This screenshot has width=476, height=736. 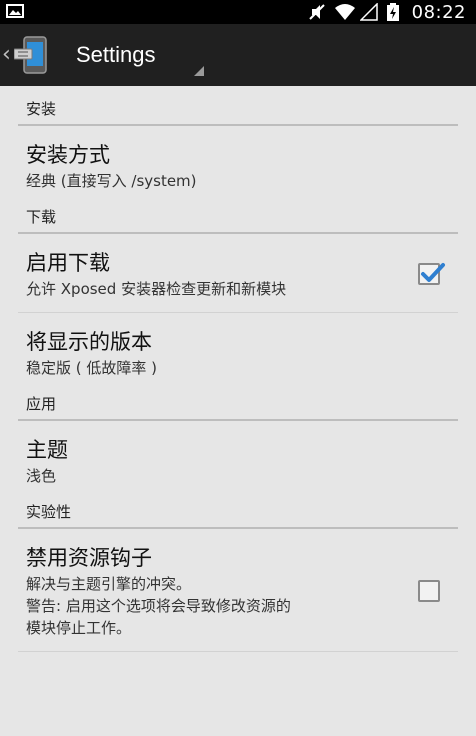 I want to click on pref-summary: 经典 (直接写入 /system), so click(x=111, y=181).